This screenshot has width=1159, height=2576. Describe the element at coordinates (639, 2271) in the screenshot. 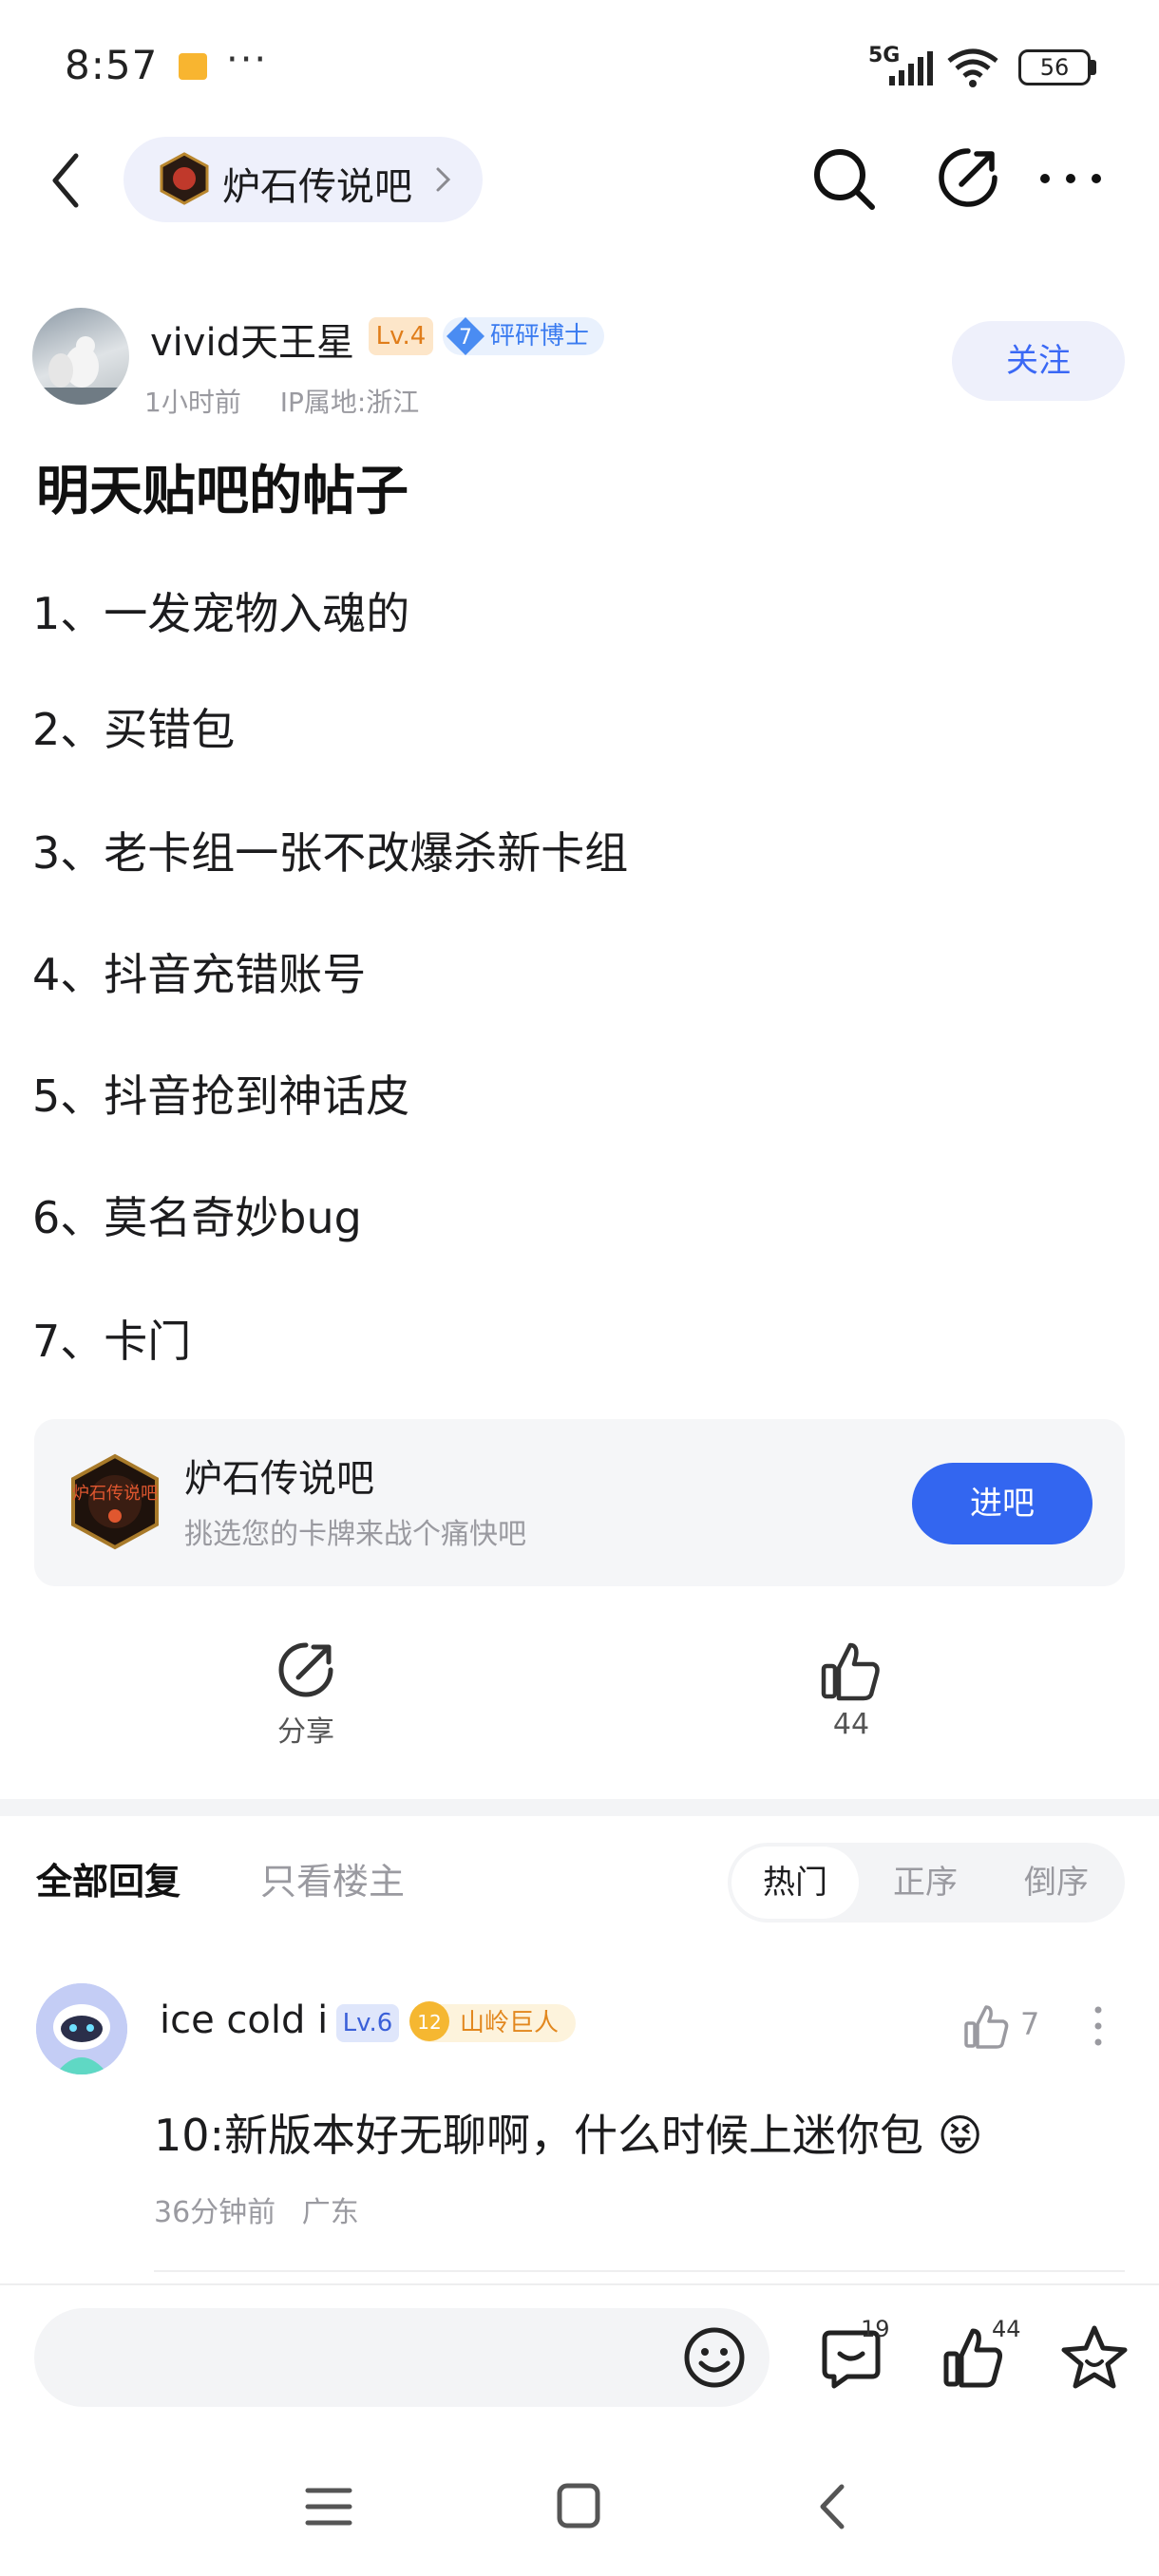

I see `comment-divider` at that location.